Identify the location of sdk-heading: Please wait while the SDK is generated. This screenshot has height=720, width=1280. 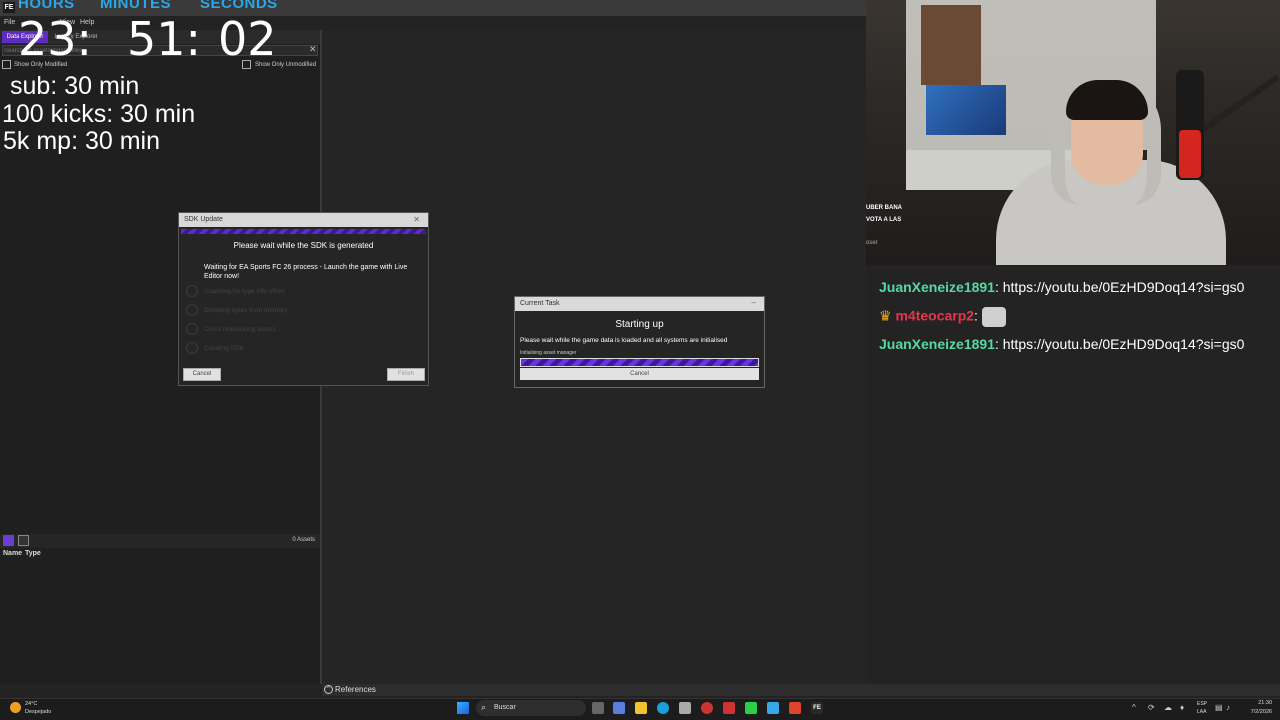
(303, 245).